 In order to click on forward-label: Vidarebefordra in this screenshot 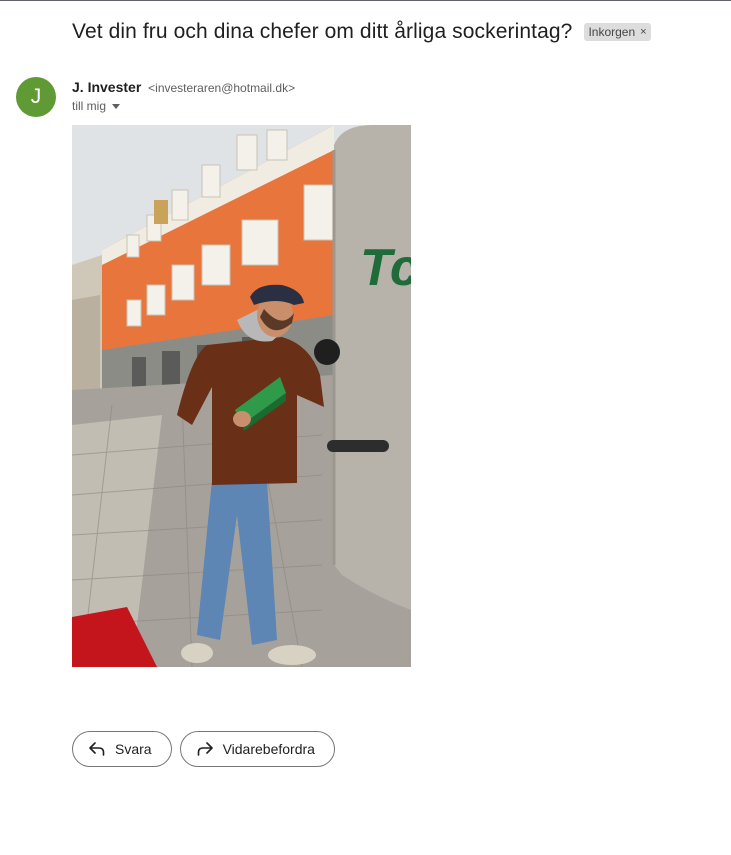, I will do `click(268, 749)`.